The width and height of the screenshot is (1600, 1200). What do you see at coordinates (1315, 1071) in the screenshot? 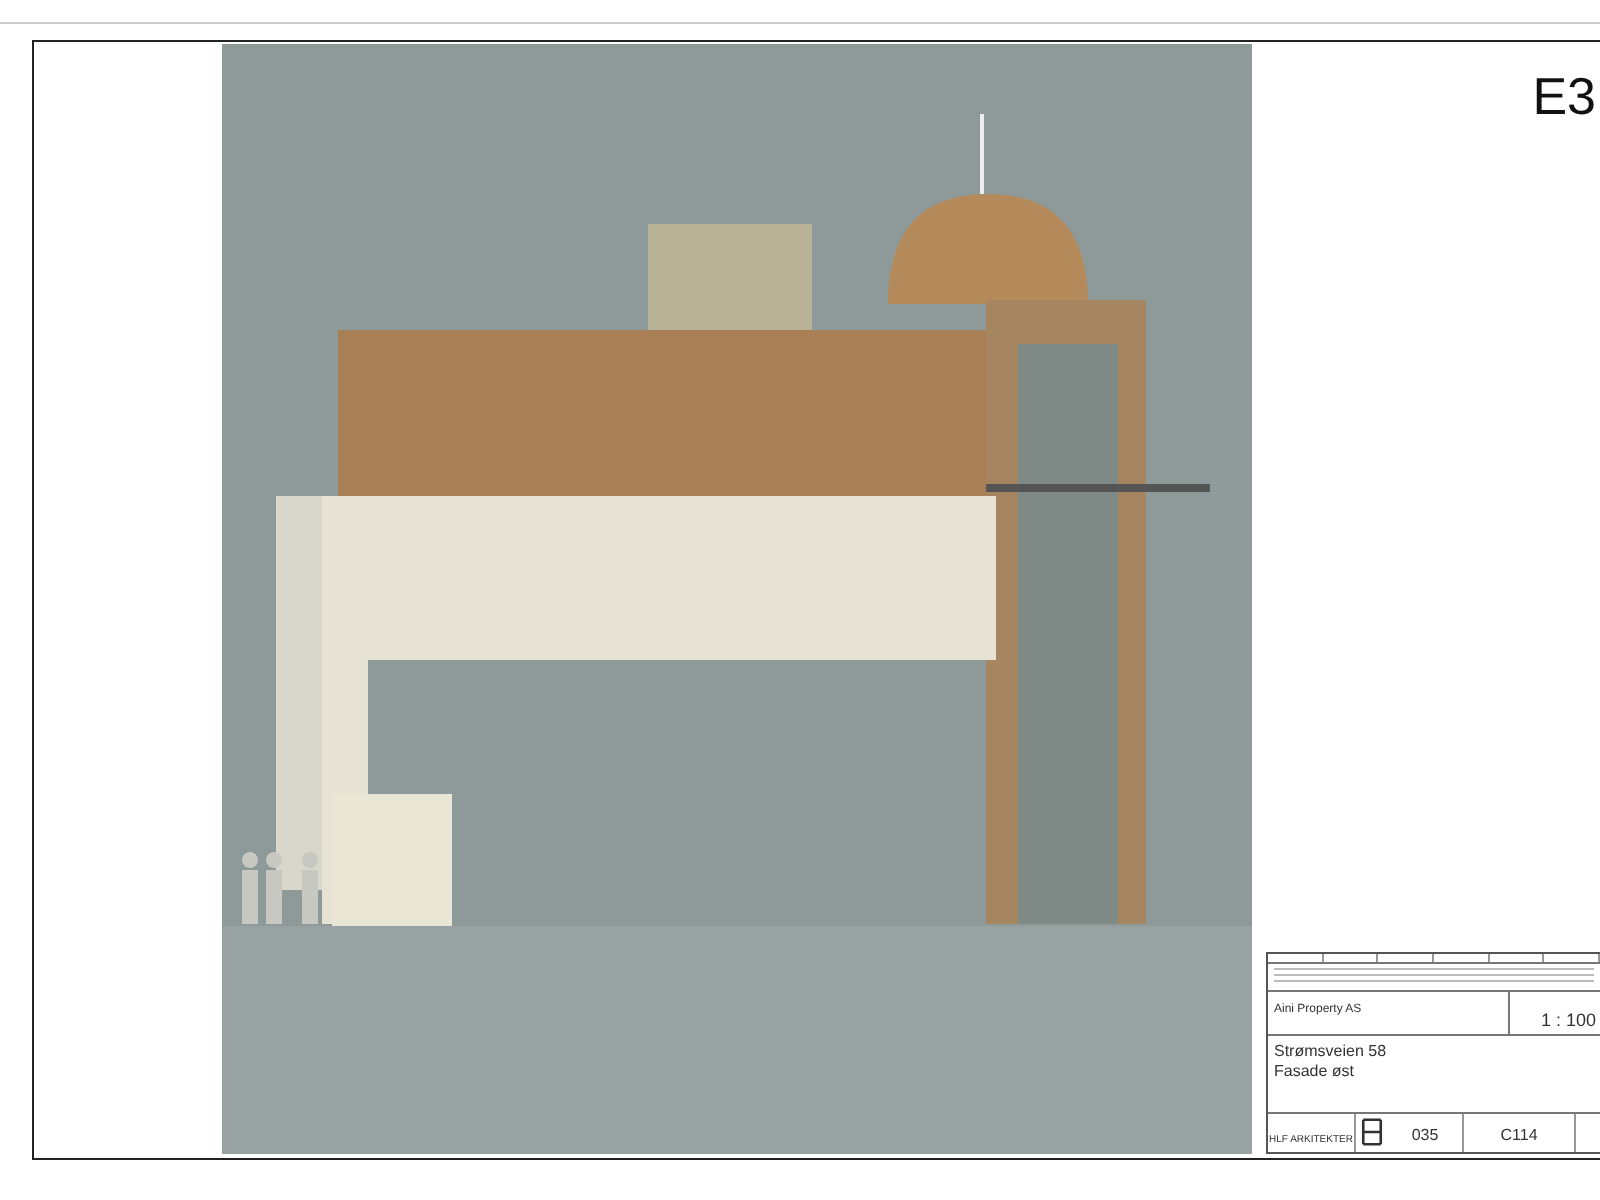
I see `drawing-title: Fasade øst` at bounding box center [1315, 1071].